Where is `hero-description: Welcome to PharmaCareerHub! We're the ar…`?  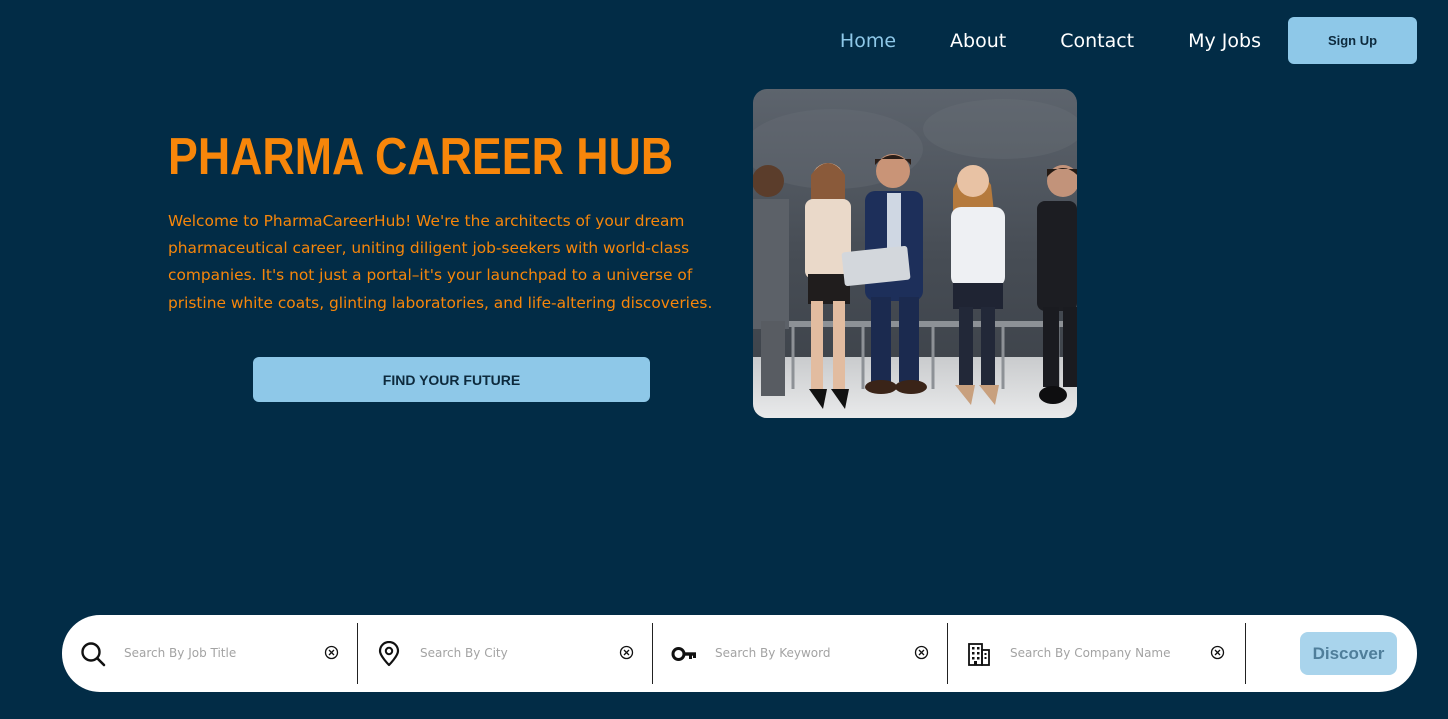
hero-description: Welcome to PharmaCareerHub! We're the ar… is located at coordinates (440, 262).